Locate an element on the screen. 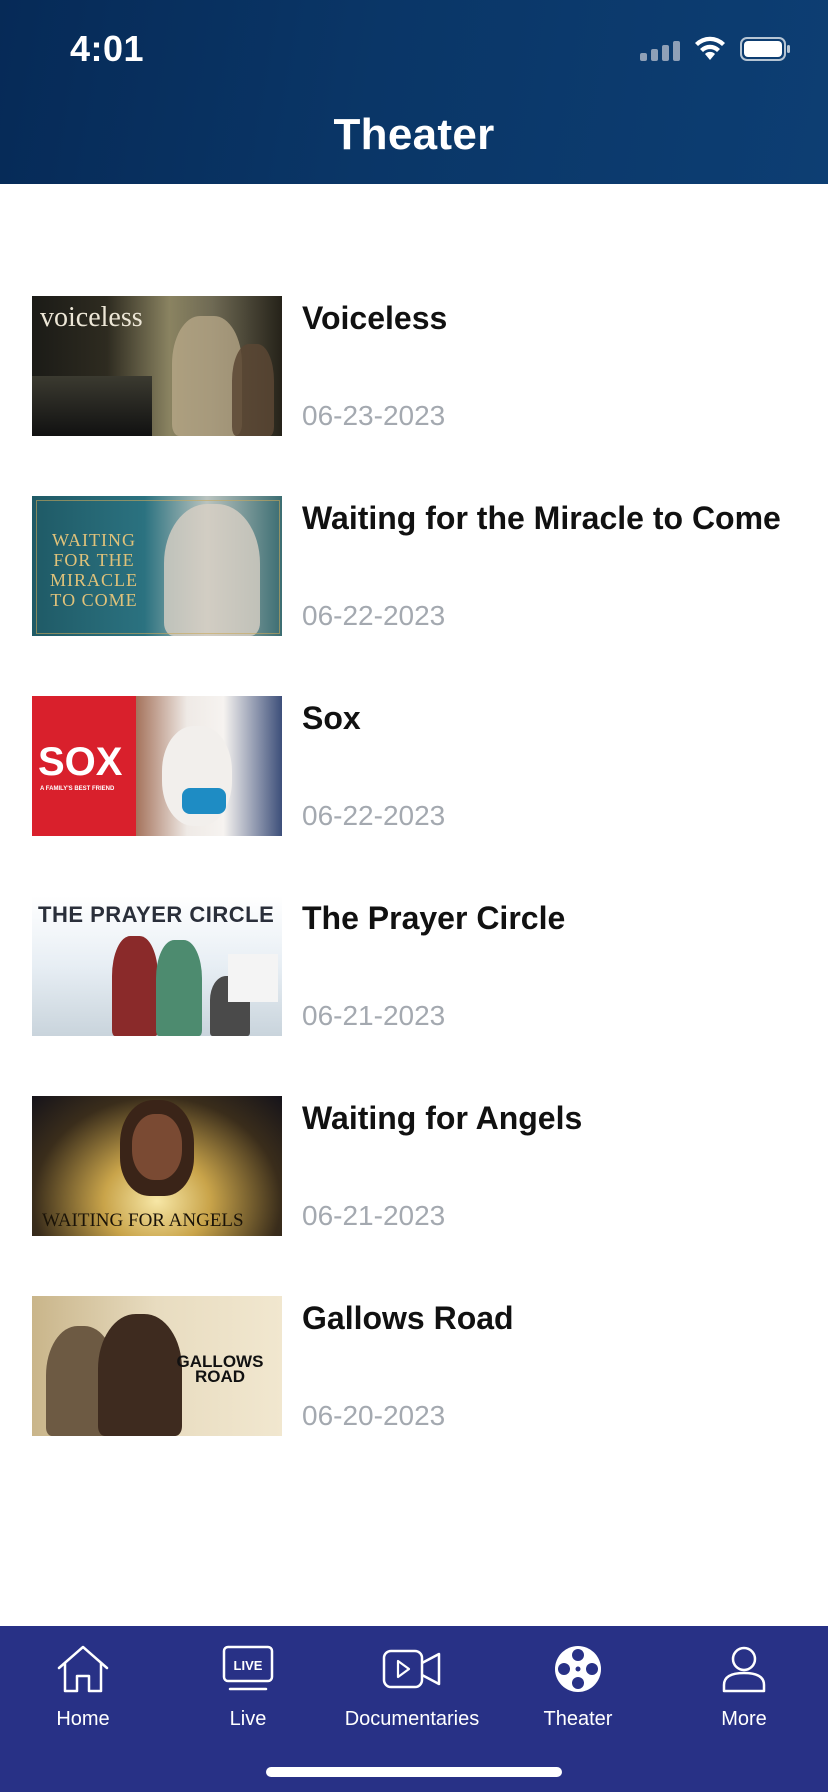  wifi-icon is located at coordinates (710, 48).